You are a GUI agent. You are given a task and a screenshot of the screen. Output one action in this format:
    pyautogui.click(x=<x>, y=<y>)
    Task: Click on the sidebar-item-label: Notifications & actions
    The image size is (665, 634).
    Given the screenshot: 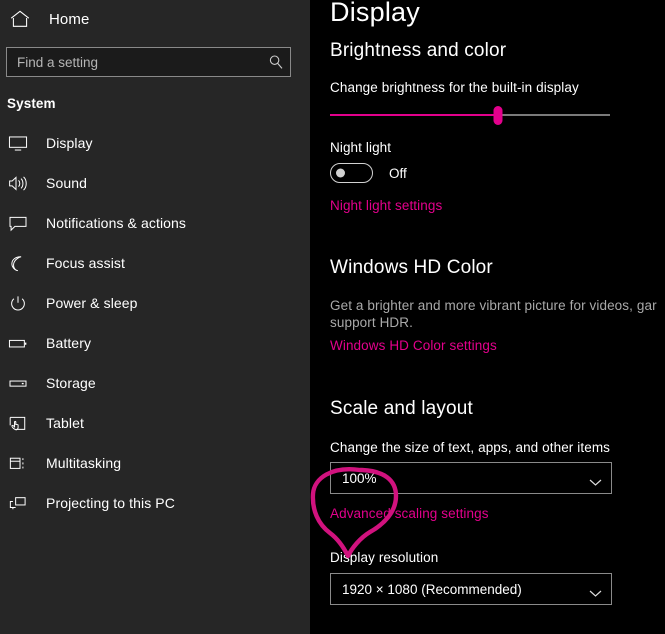 What is the action you would take?
    pyautogui.click(x=116, y=223)
    